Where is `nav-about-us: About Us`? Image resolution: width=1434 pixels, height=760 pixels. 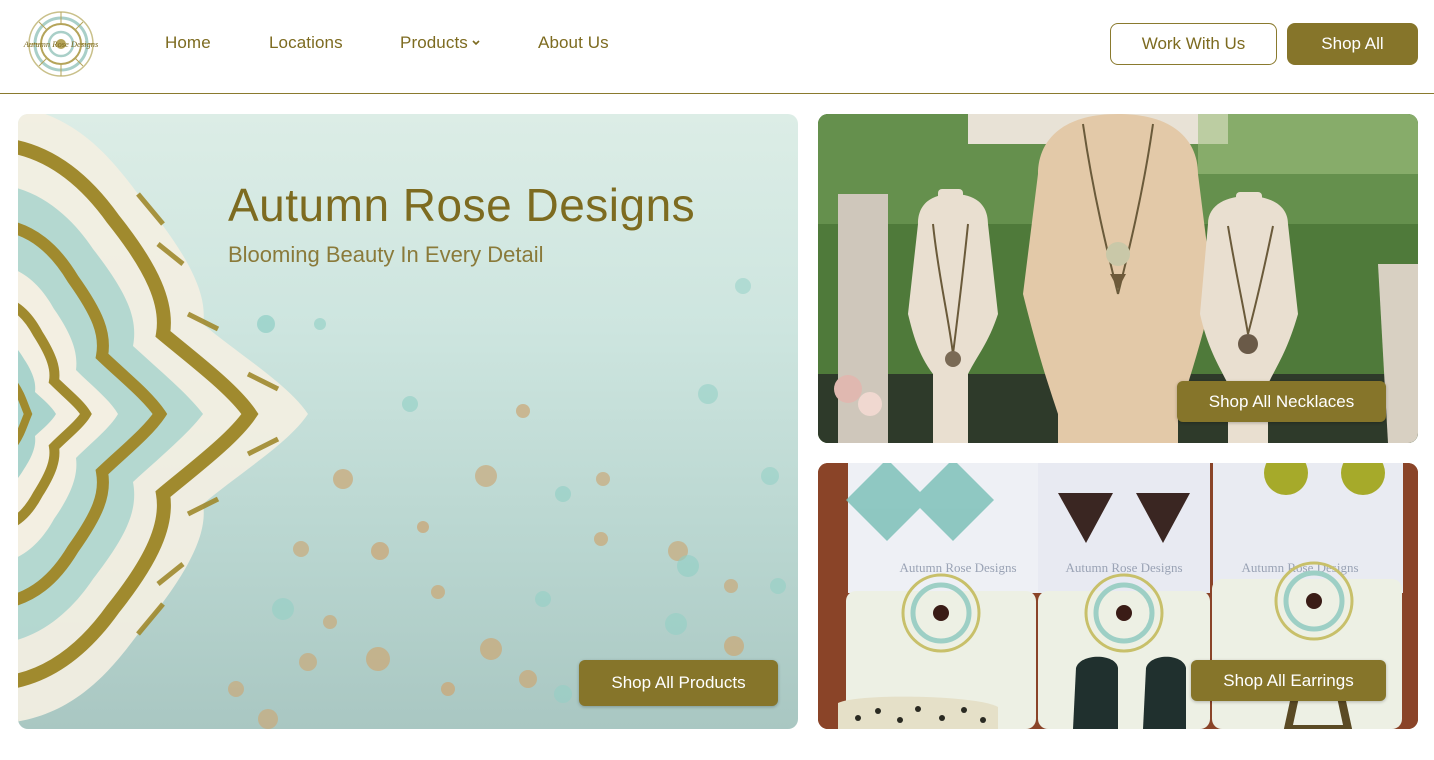
nav-about-us: About Us is located at coordinates (573, 43).